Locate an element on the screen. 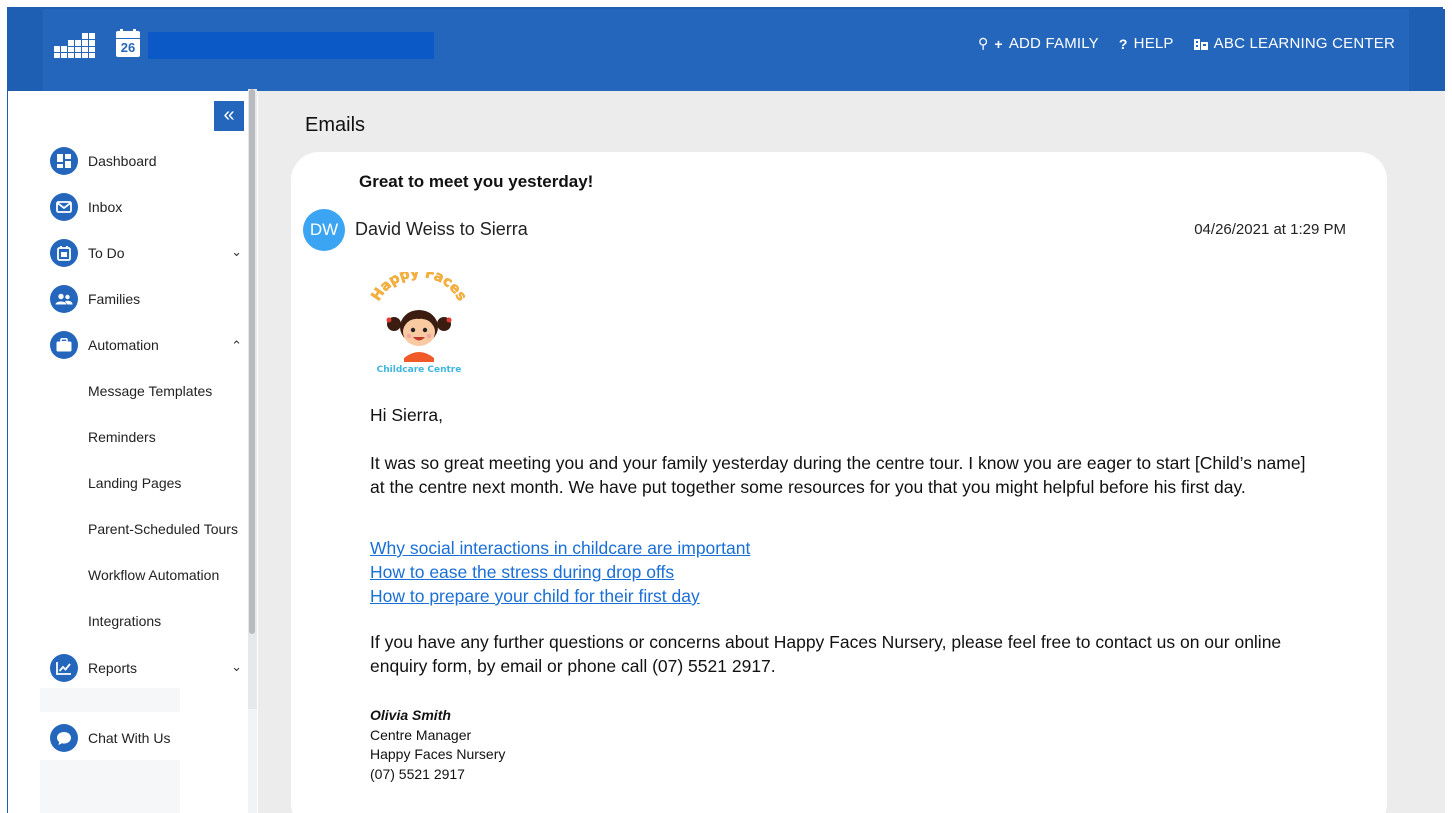 The height and width of the screenshot is (813, 1452). sidebar-item-dashboard: Dashboard is located at coordinates (148, 161).